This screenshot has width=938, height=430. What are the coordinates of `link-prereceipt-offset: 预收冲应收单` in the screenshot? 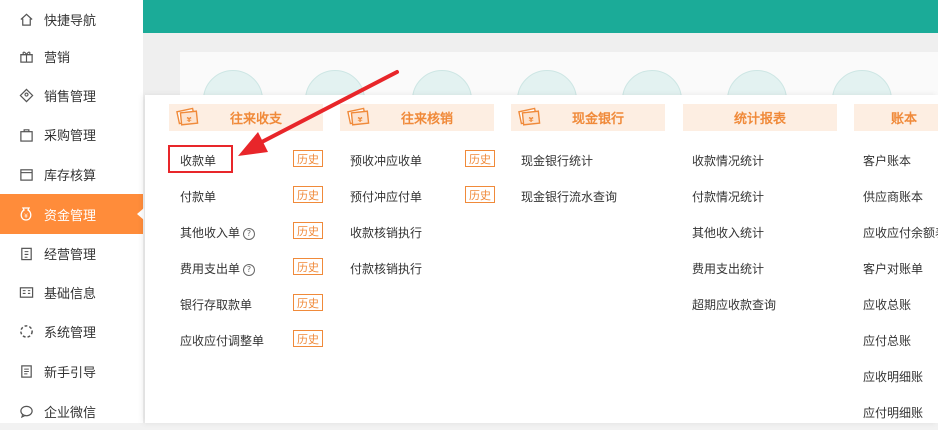 It's located at (386, 160).